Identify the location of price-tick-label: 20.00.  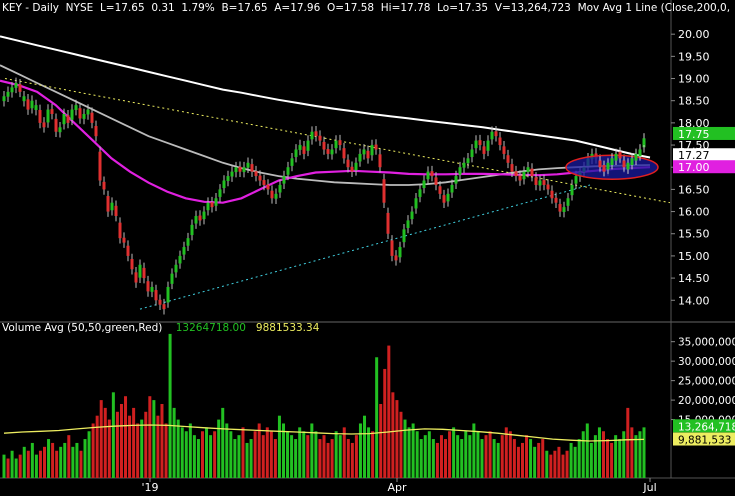
(694, 34).